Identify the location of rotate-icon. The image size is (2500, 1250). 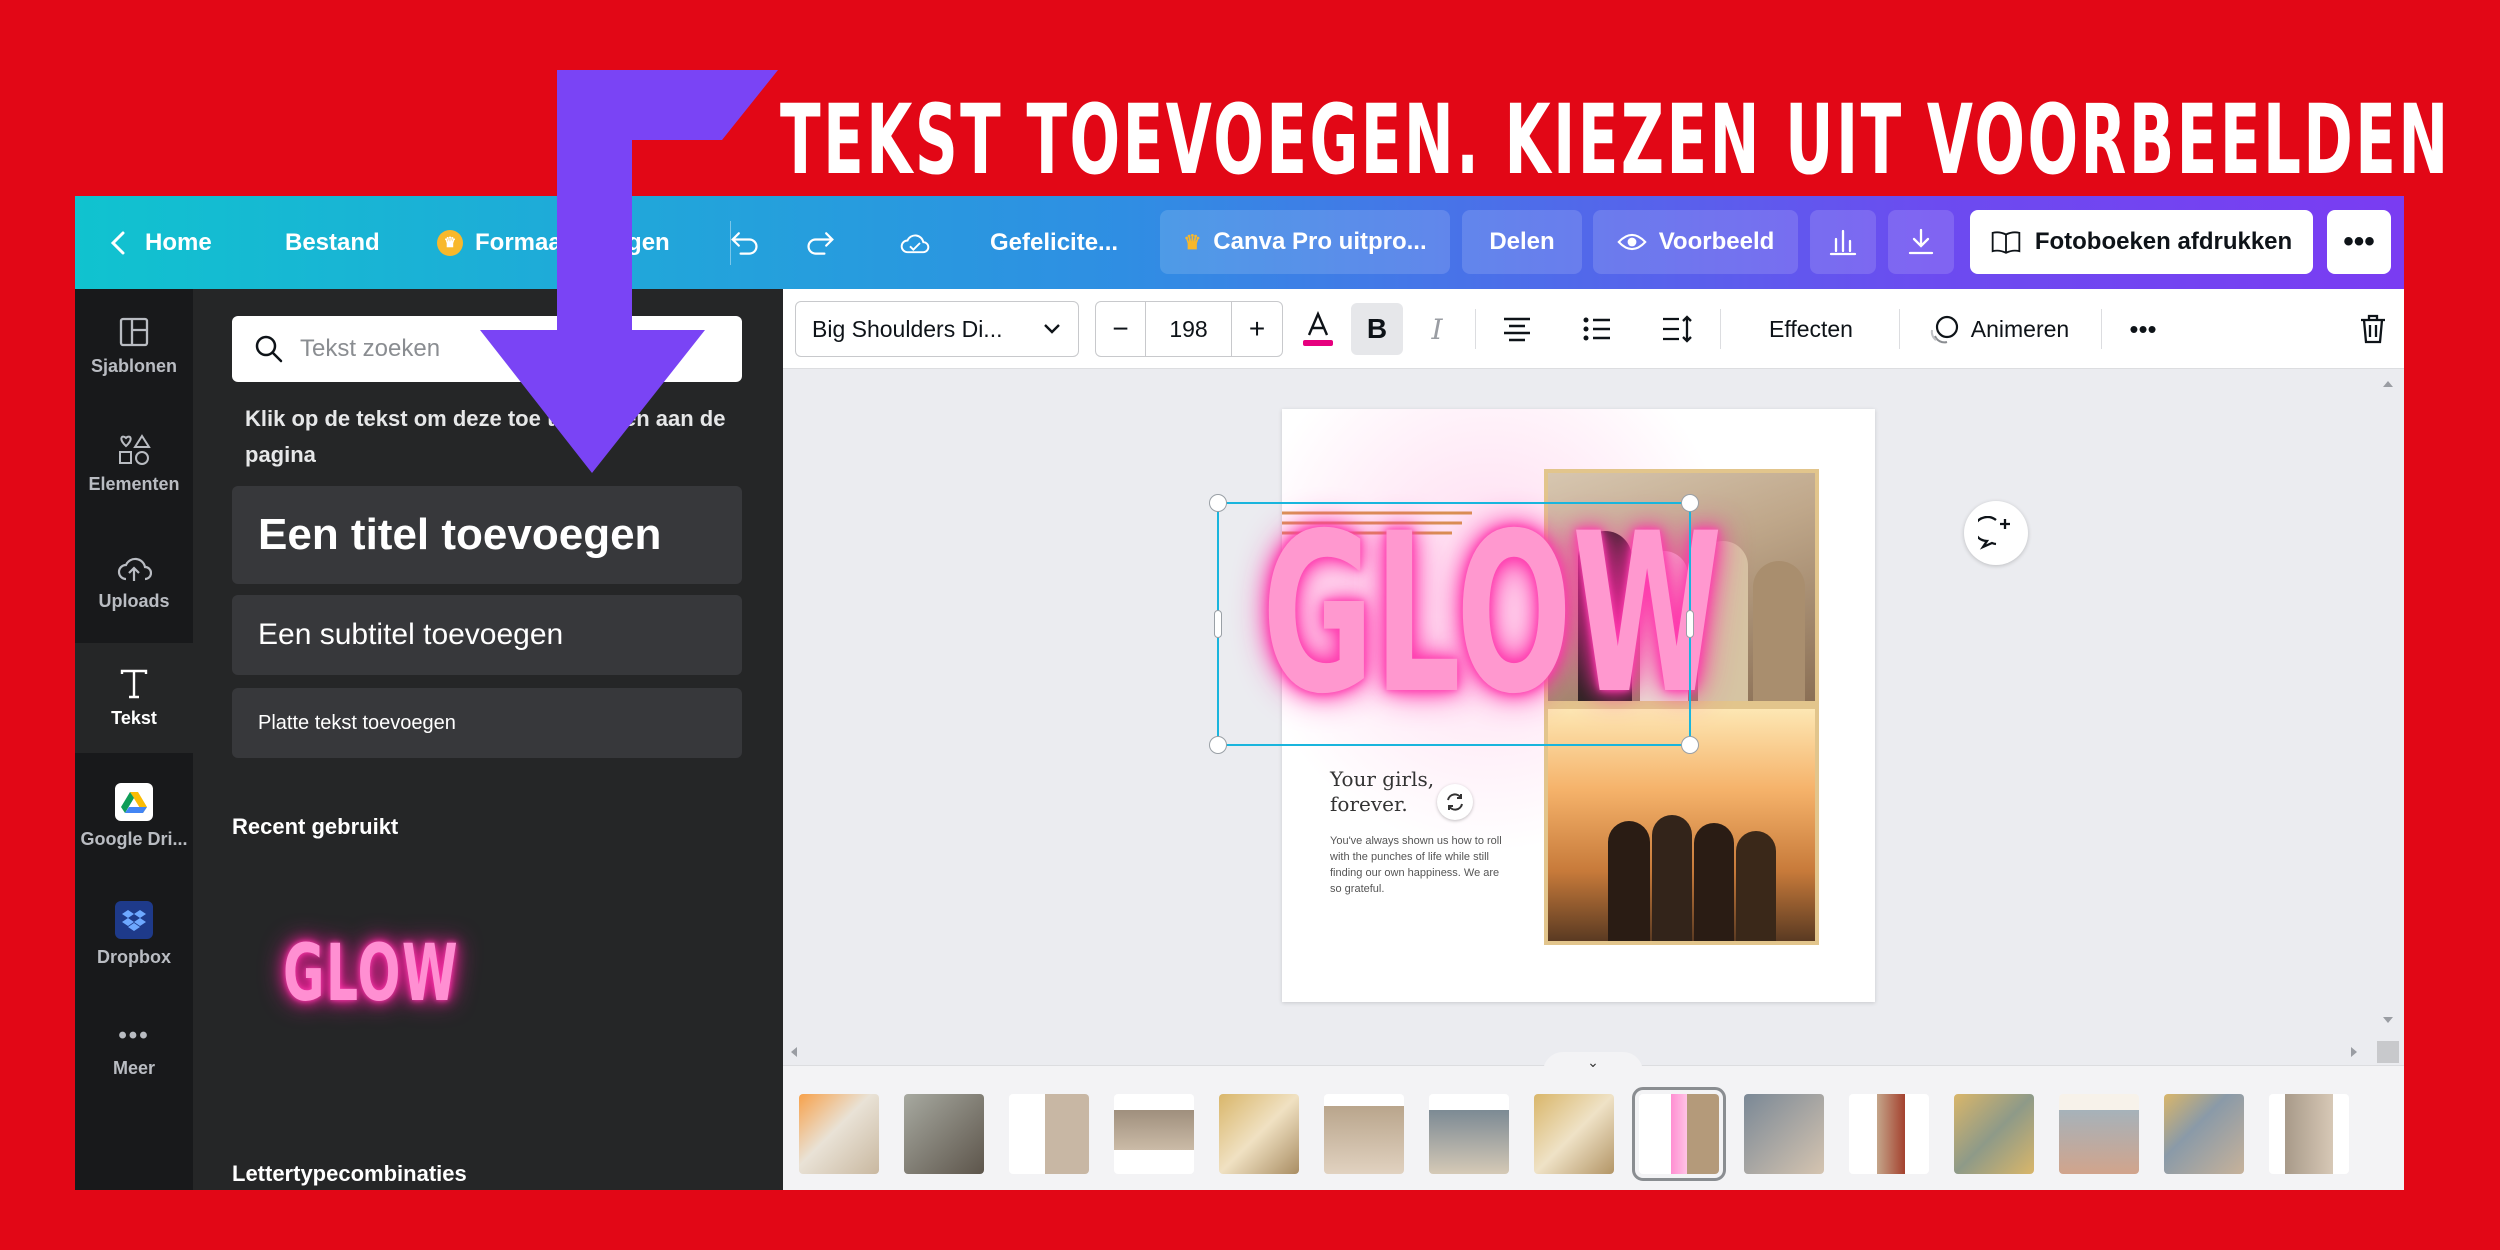
(1455, 802).